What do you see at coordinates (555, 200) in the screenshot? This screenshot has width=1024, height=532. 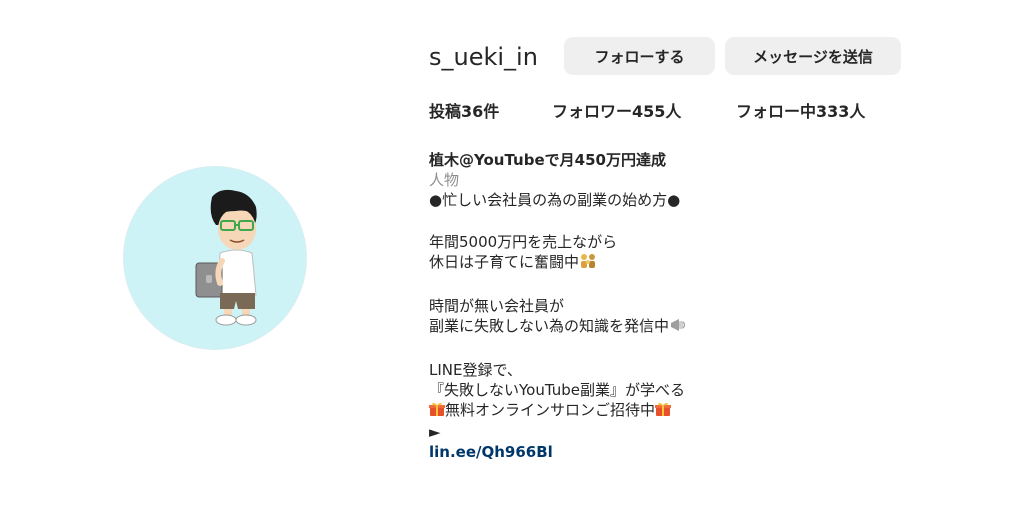 I see `bio-line: ●忙しい会社員の為の副業の始め方●` at bounding box center [555, 200].